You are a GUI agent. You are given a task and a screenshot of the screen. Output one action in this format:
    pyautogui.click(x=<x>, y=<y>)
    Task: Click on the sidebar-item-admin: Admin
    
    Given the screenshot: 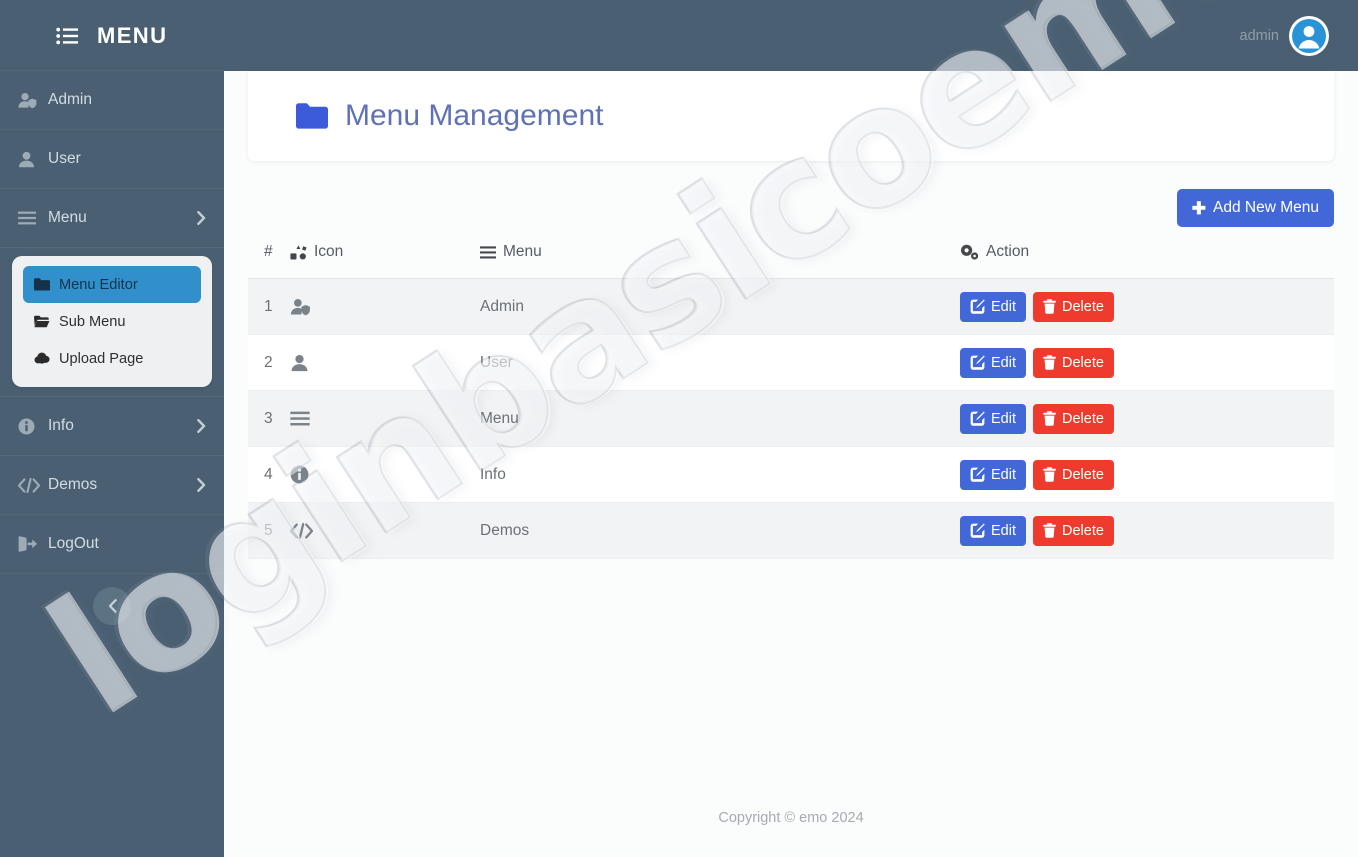 What is the action you would take?
    pyautogui.click(x=112, y=100)
    